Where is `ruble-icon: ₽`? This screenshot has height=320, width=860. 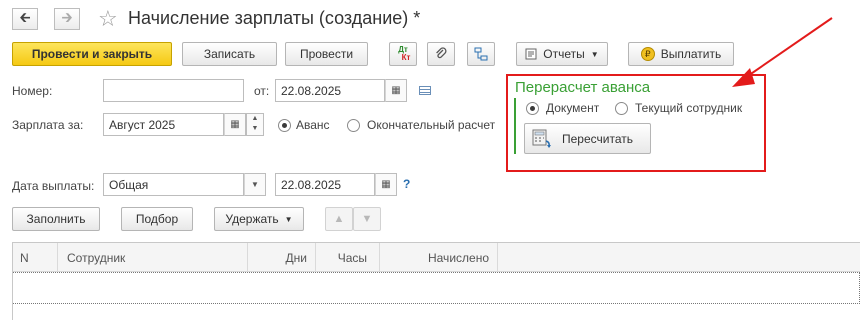 ruble-icon: ₽ is located at coordinates (647, 54).